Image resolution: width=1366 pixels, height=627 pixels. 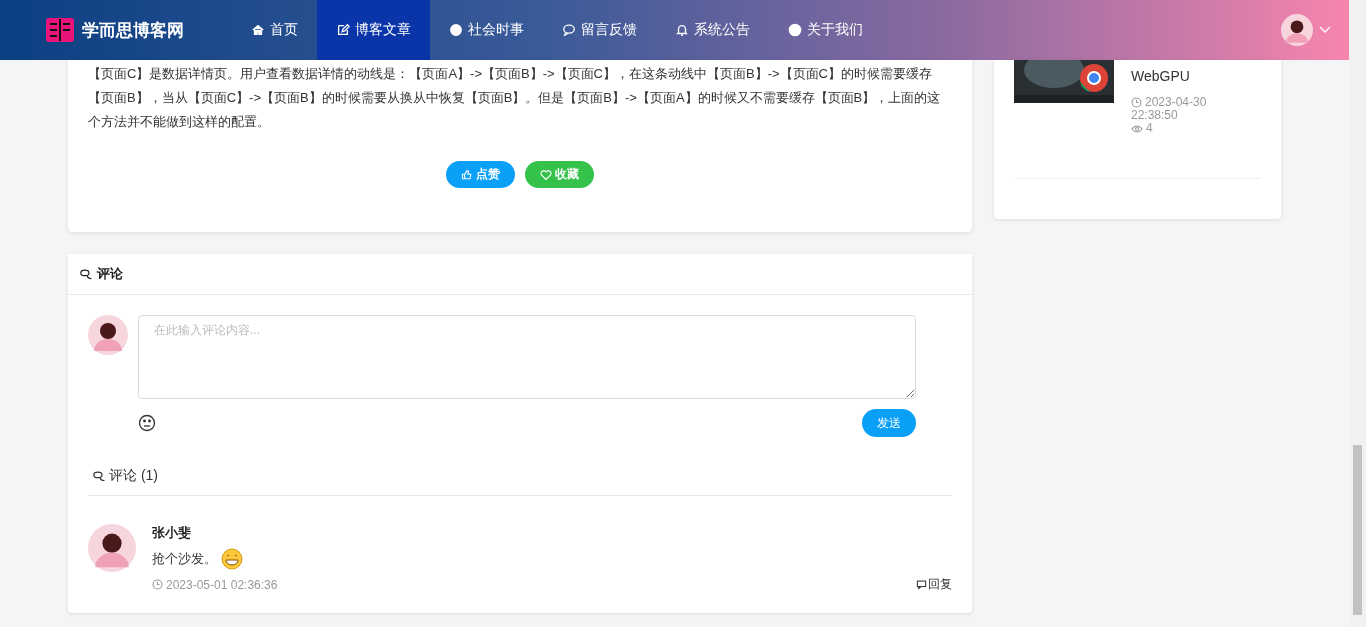 What do you see at coordinates (172, 533) in the screenshot?
I see `comment-author: 张小斐` at bounding box center [172, 533].